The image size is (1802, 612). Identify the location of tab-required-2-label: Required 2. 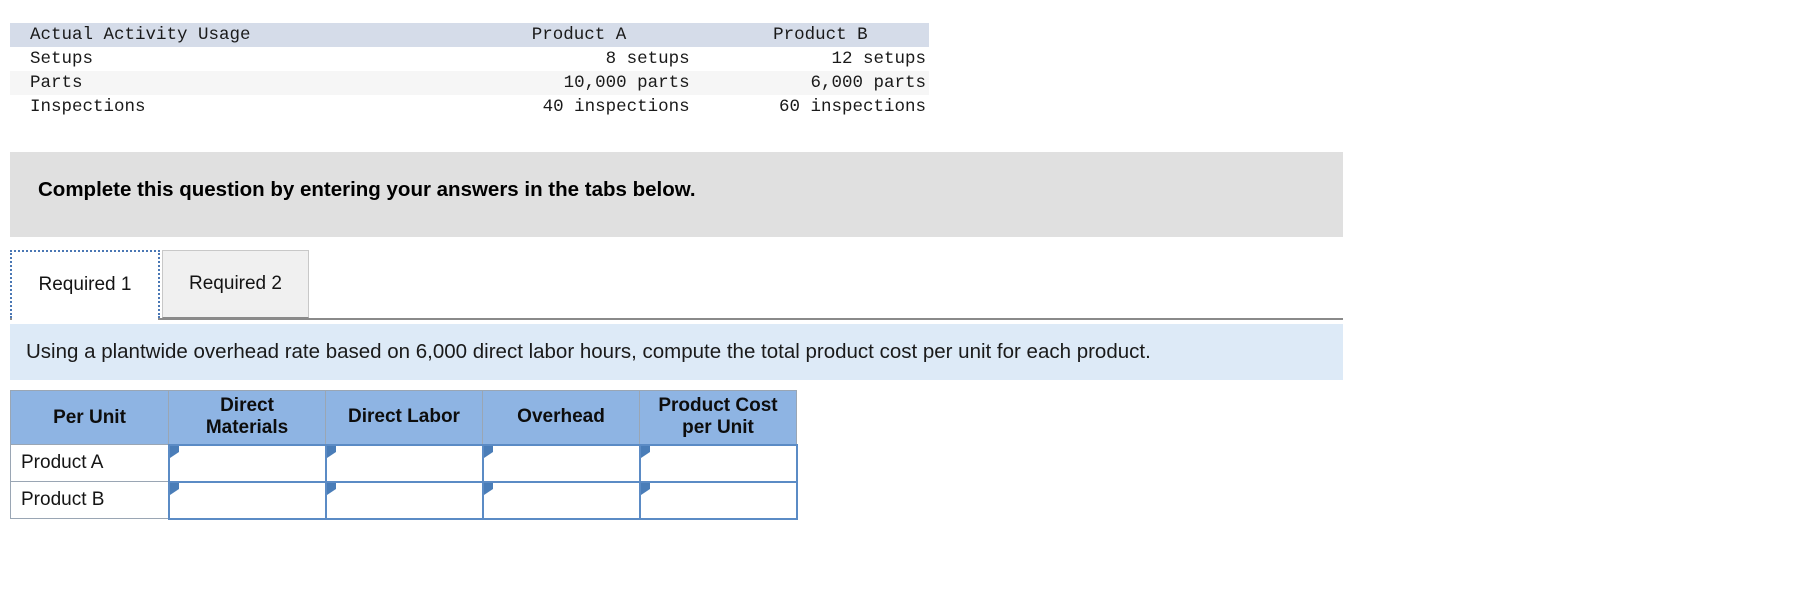
(235, 283).